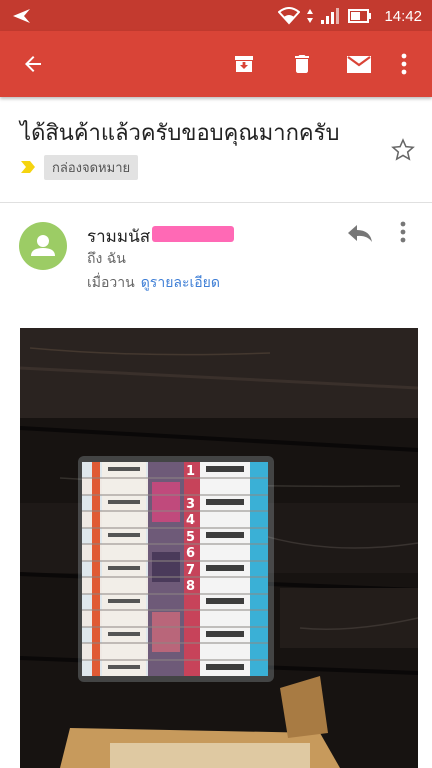 Image resolution: width=432 pixels, height=768 pixels. I want to click on wifi-icon, so click(289, 16).